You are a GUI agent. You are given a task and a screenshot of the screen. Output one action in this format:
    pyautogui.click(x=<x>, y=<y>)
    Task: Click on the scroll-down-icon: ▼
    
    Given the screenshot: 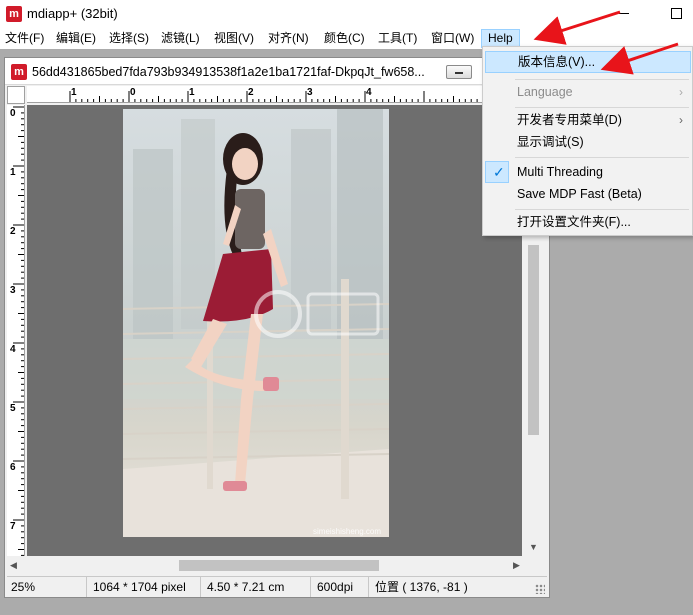 What is the action you would take?
    pyautogui.click(x=533, y=547)
    